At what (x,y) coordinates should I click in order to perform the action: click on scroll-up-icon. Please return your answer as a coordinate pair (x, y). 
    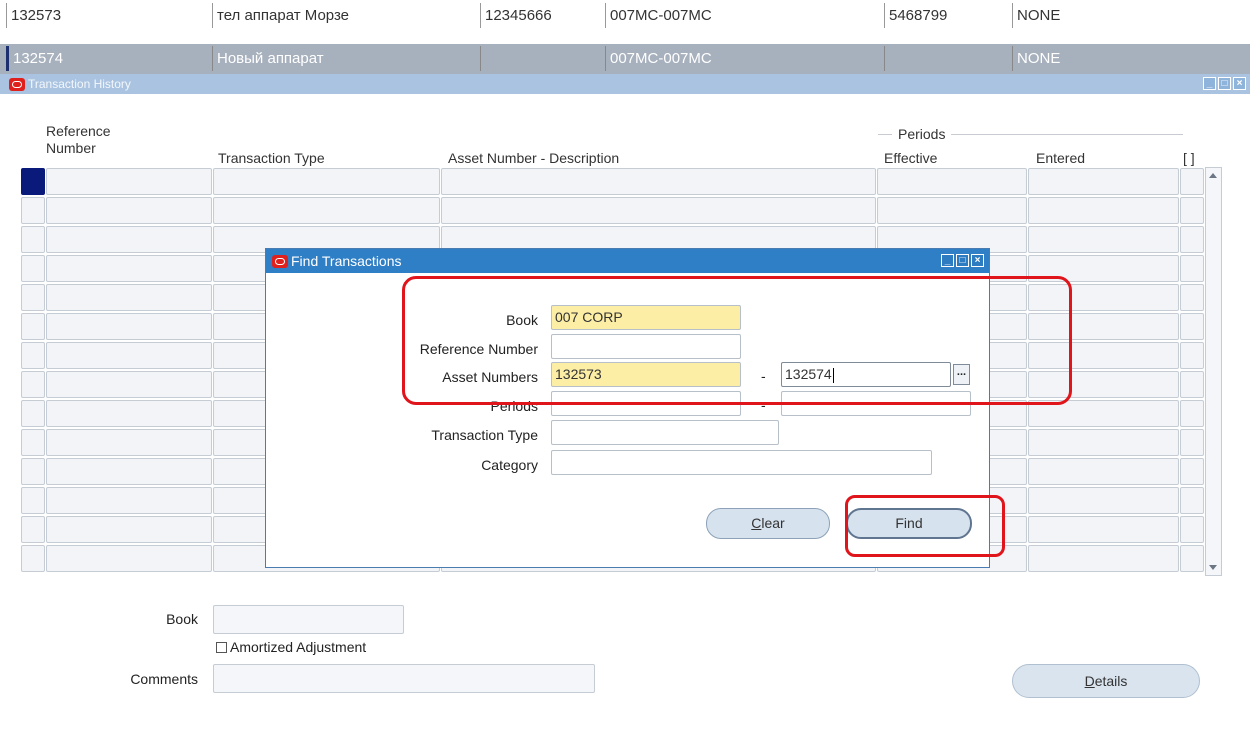
    Looking at the image, I should click on (1213, 175).